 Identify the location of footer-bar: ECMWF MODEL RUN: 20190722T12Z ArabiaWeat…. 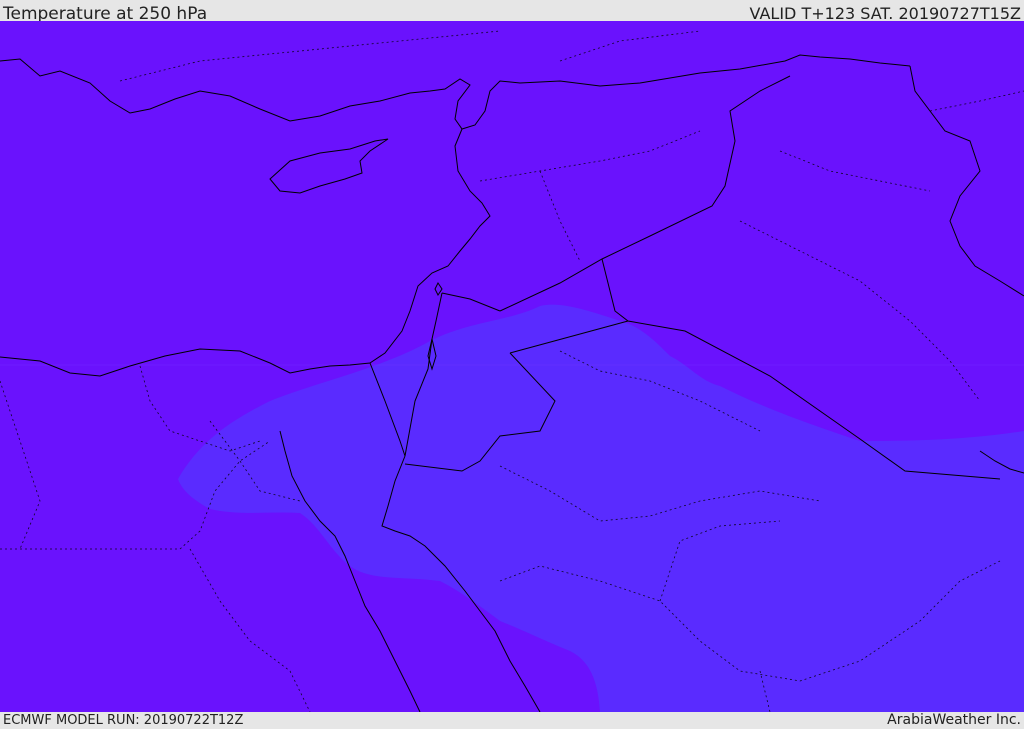
(512, 720).